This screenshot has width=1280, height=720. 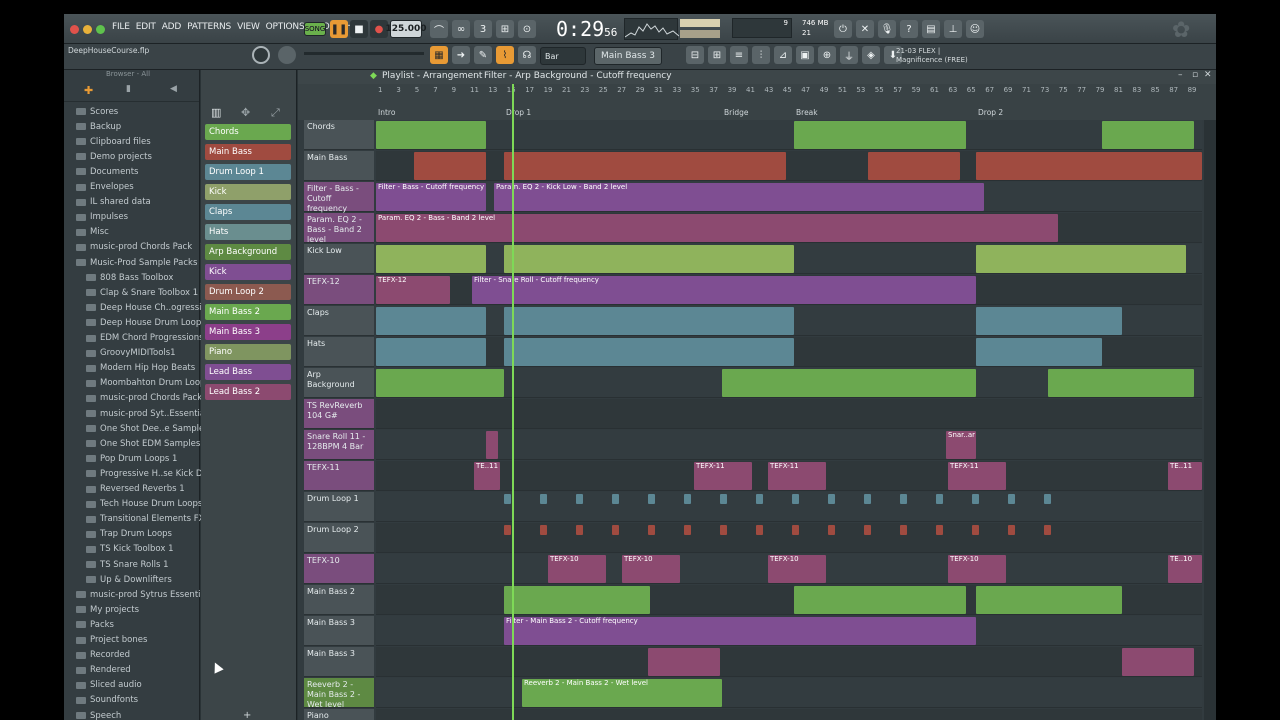 What do you see at coordinates (483, 29) in the screenshot?
I see `countdown-icon: 3` at bounding box center [483, 29].